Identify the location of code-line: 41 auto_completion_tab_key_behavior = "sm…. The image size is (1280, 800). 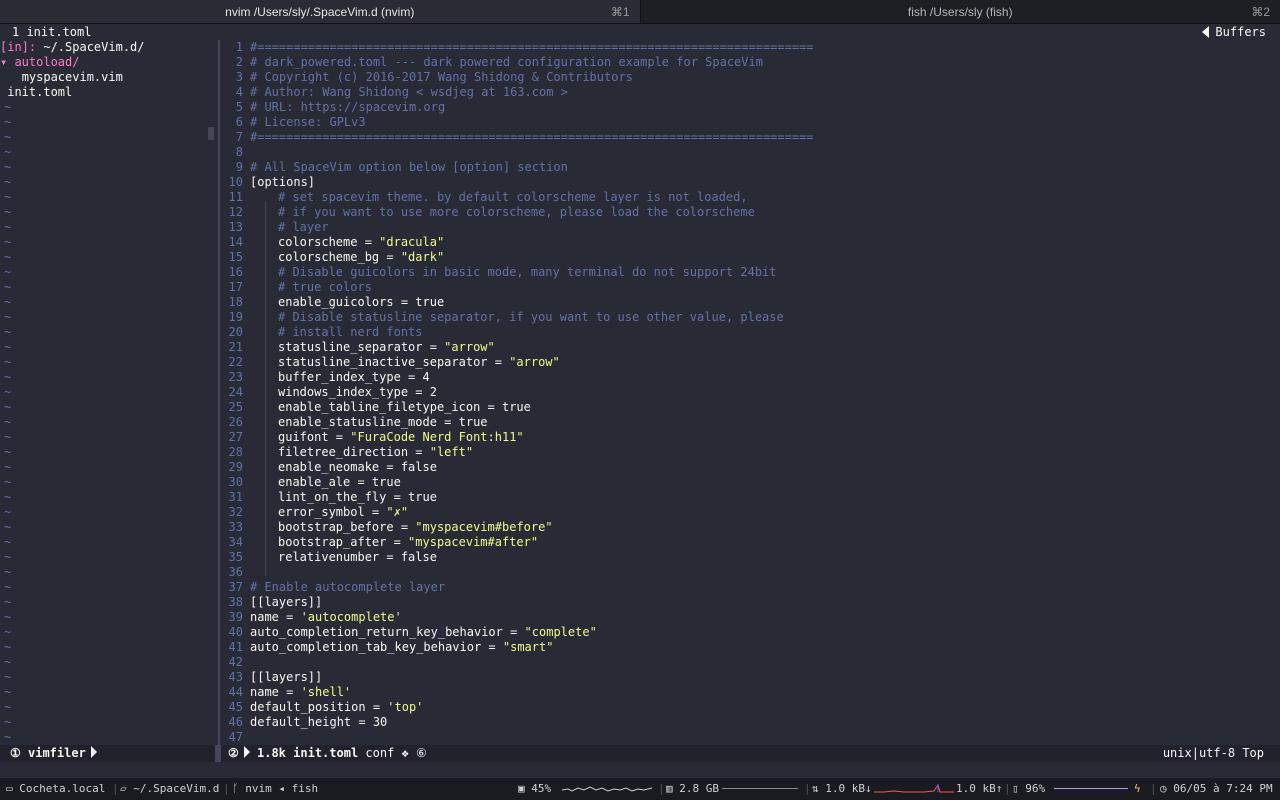
(751, 647).